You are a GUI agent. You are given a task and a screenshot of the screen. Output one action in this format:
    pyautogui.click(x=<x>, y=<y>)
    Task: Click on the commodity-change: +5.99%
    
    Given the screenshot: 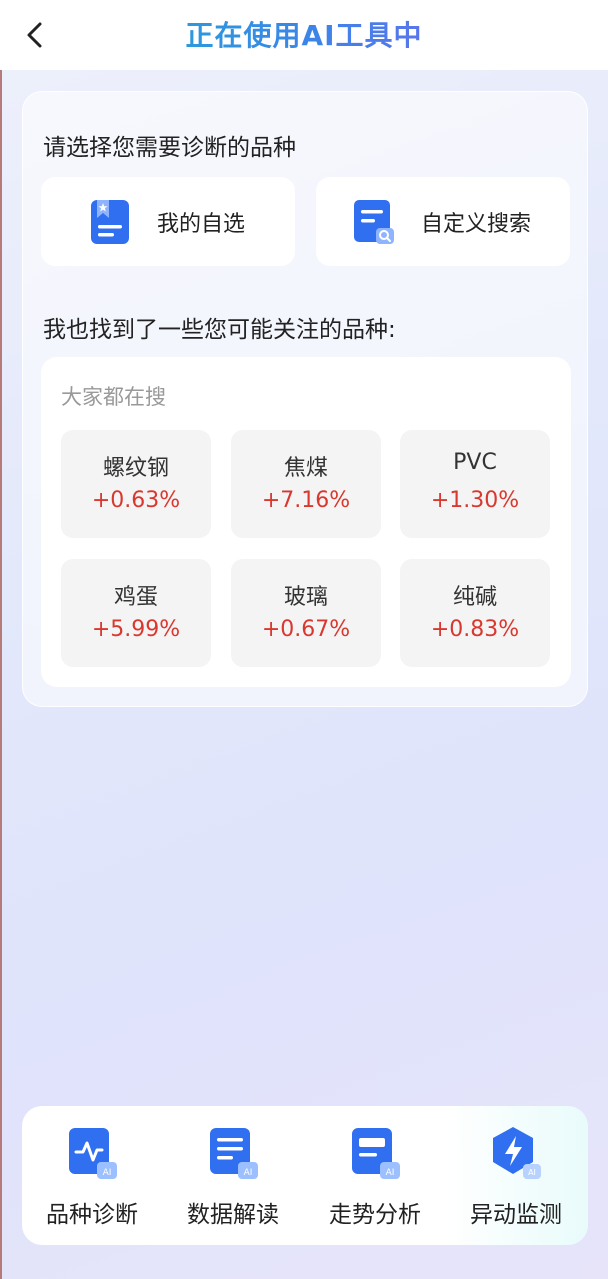 What is the action you would take?
    pyautogui.click(x=136, y=629)
    